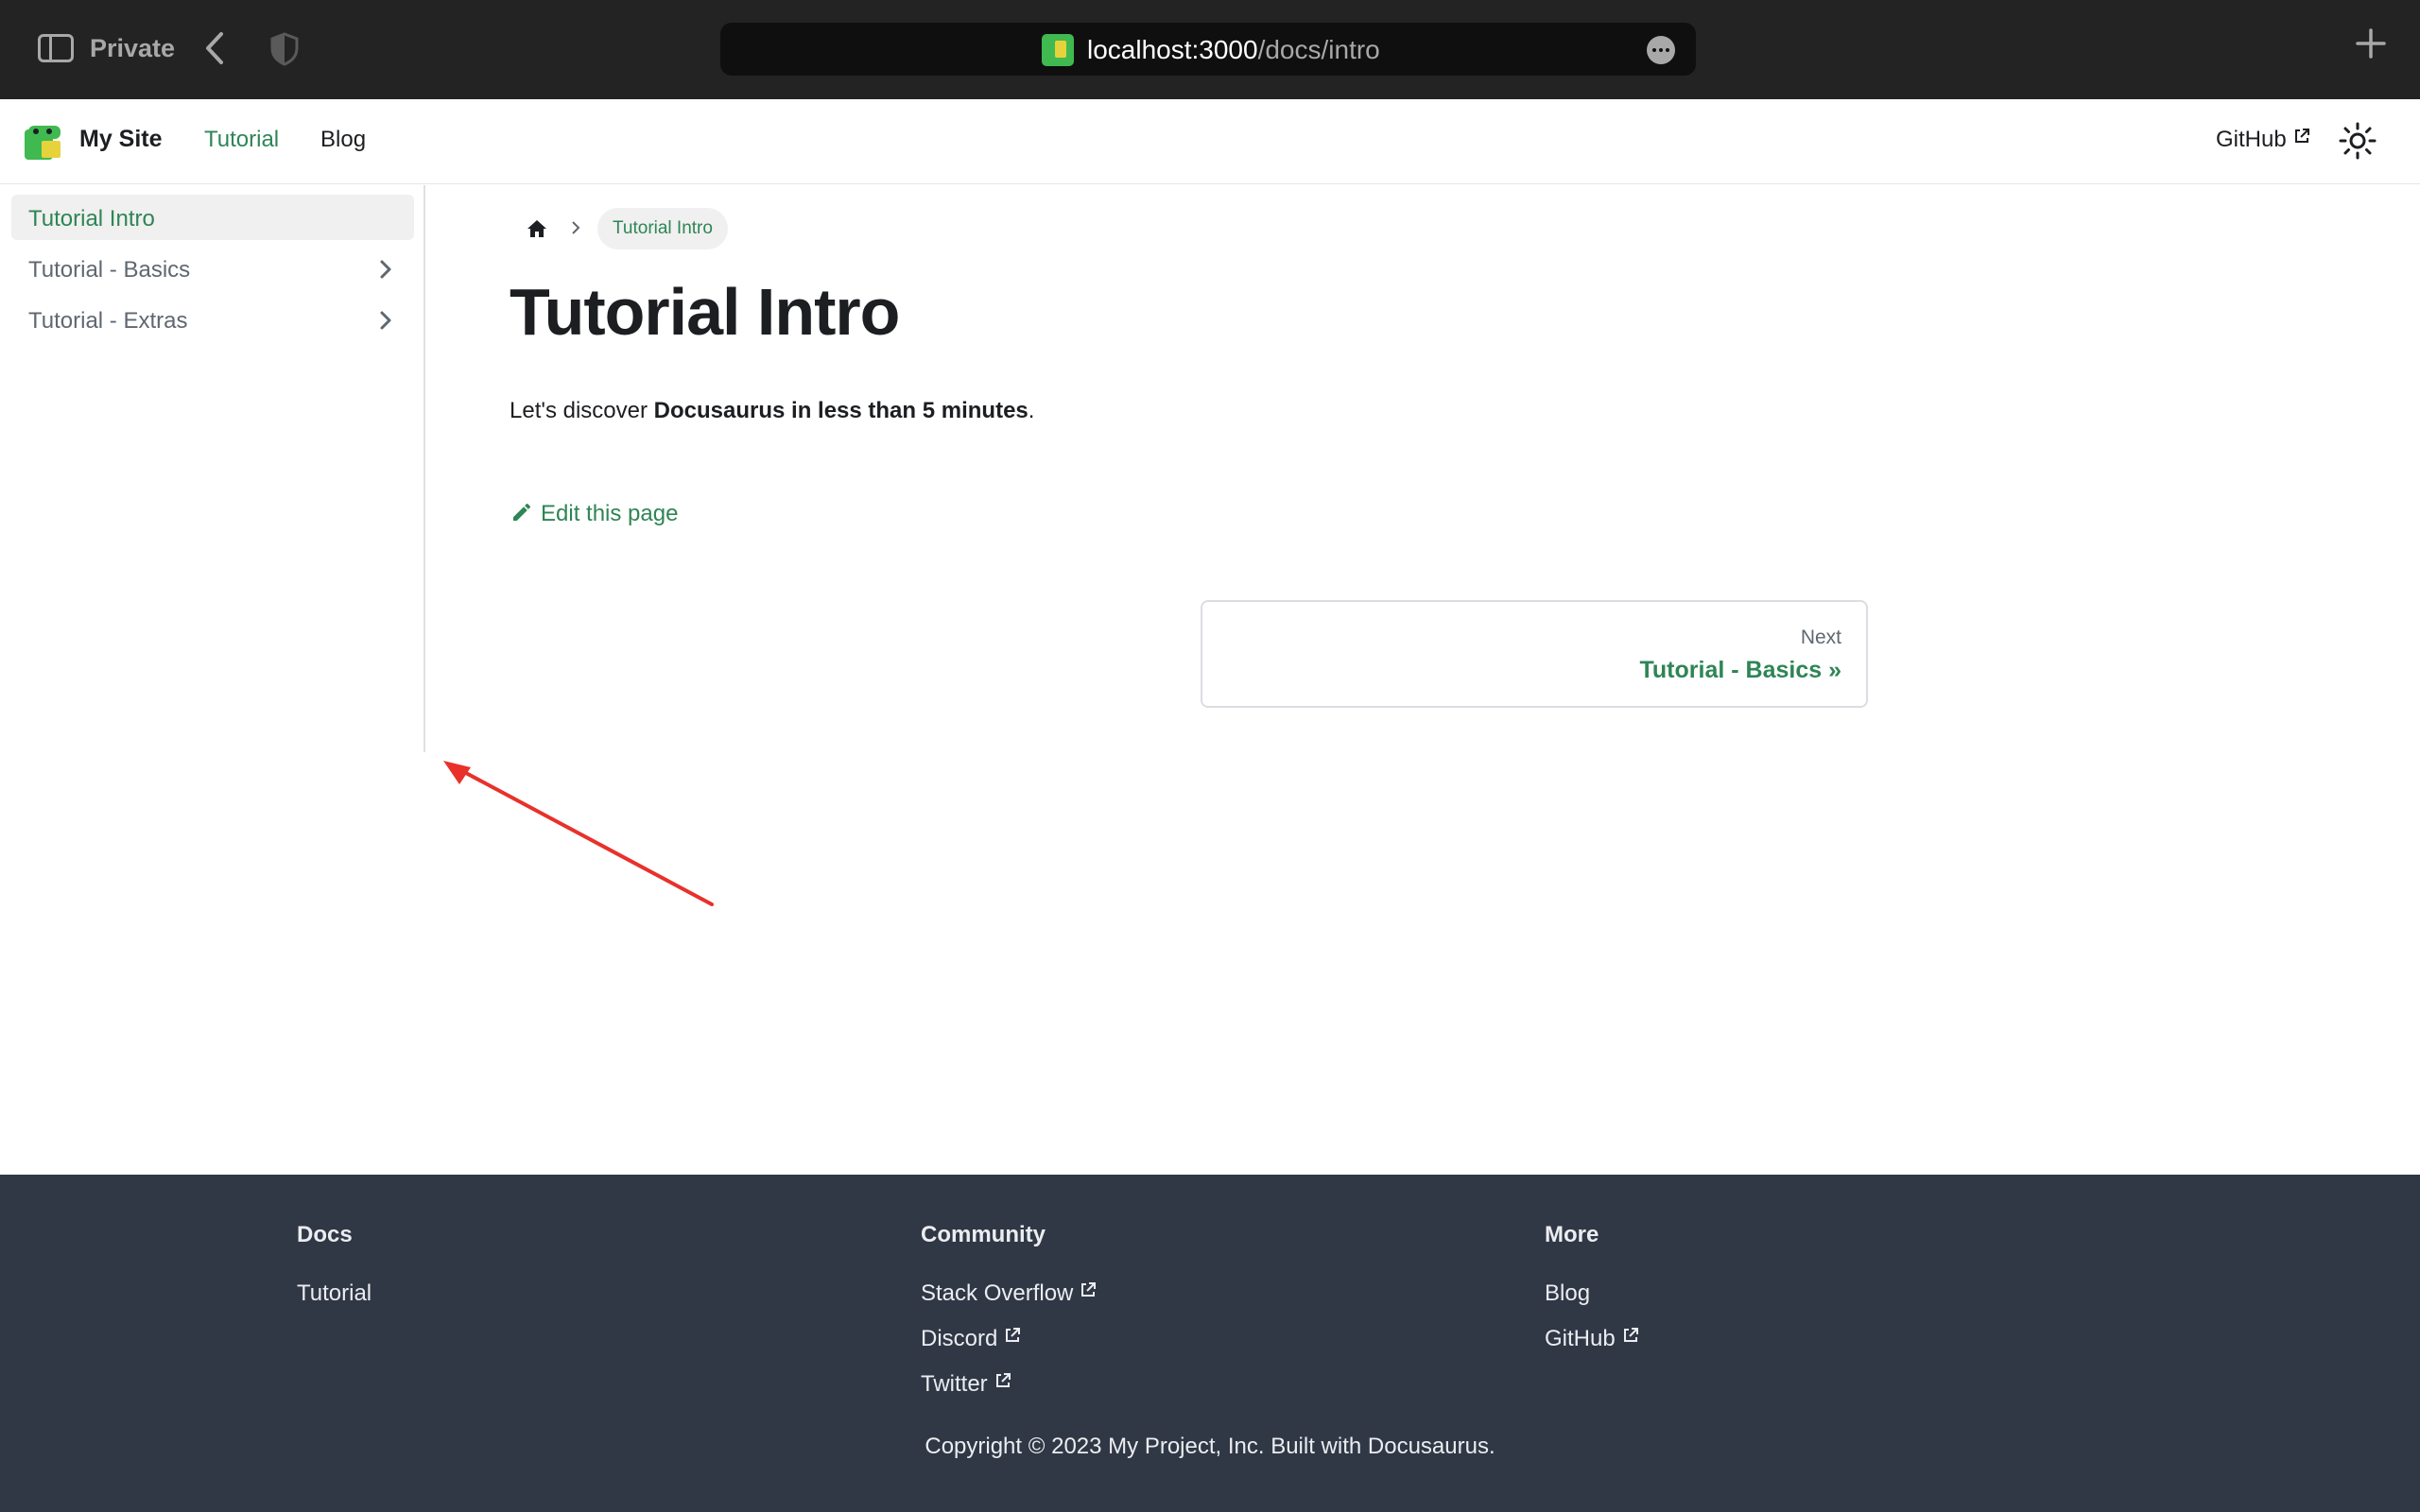  Describe the element at coordinates (108, 321) in the screenshot. I see `sidebar-item-label: Tutorial - Extras` at that location.